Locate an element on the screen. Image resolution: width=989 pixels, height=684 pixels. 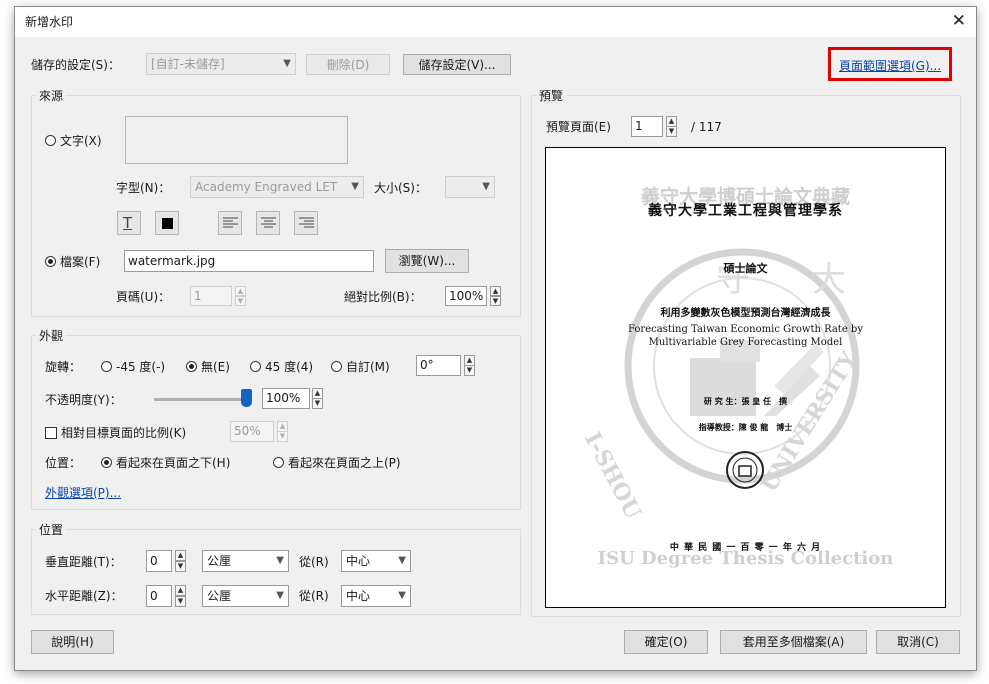
text-style-icon: T is located at coordinates (129, 223).